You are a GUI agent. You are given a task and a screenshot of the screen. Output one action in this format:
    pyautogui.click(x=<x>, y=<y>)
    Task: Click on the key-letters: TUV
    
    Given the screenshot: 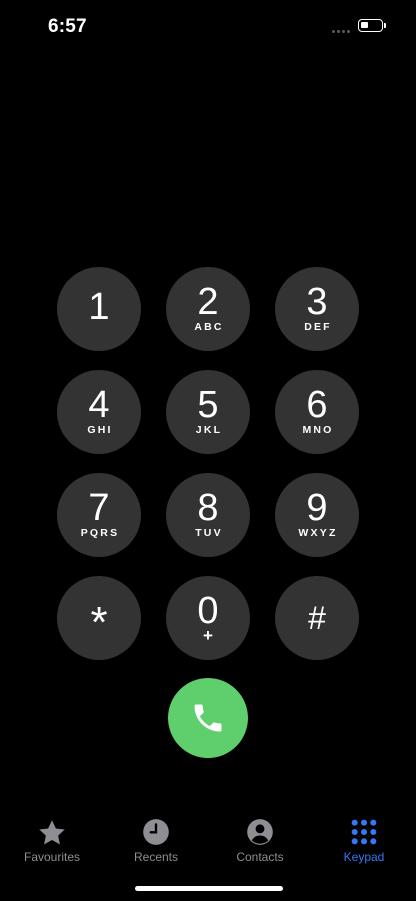 What is the action you would take?
    pyautogui.click(x=209, y=533)
    